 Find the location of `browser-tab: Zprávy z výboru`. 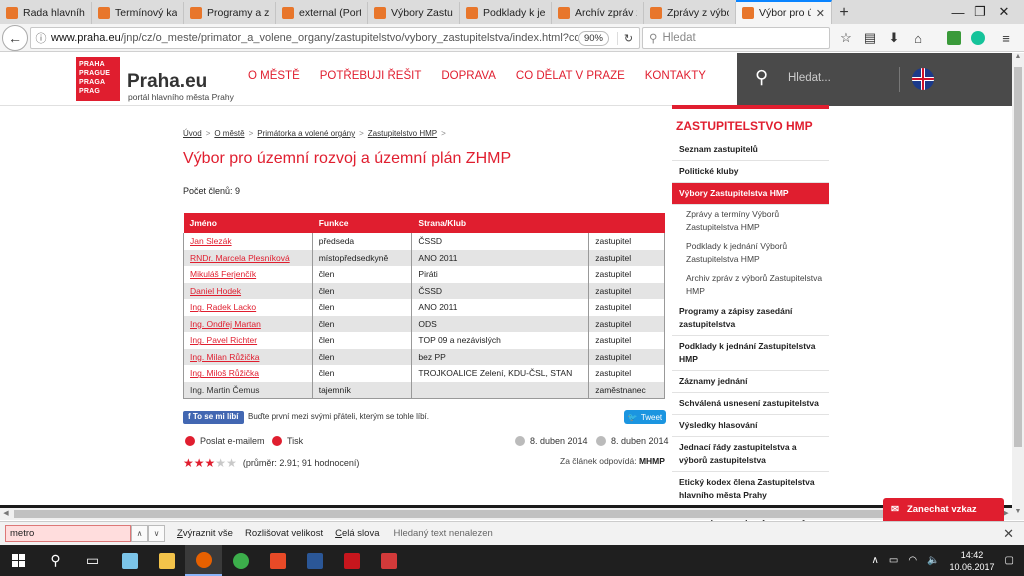

browser-tab: Zprávy z výboru is located at coordinates (690, 13).